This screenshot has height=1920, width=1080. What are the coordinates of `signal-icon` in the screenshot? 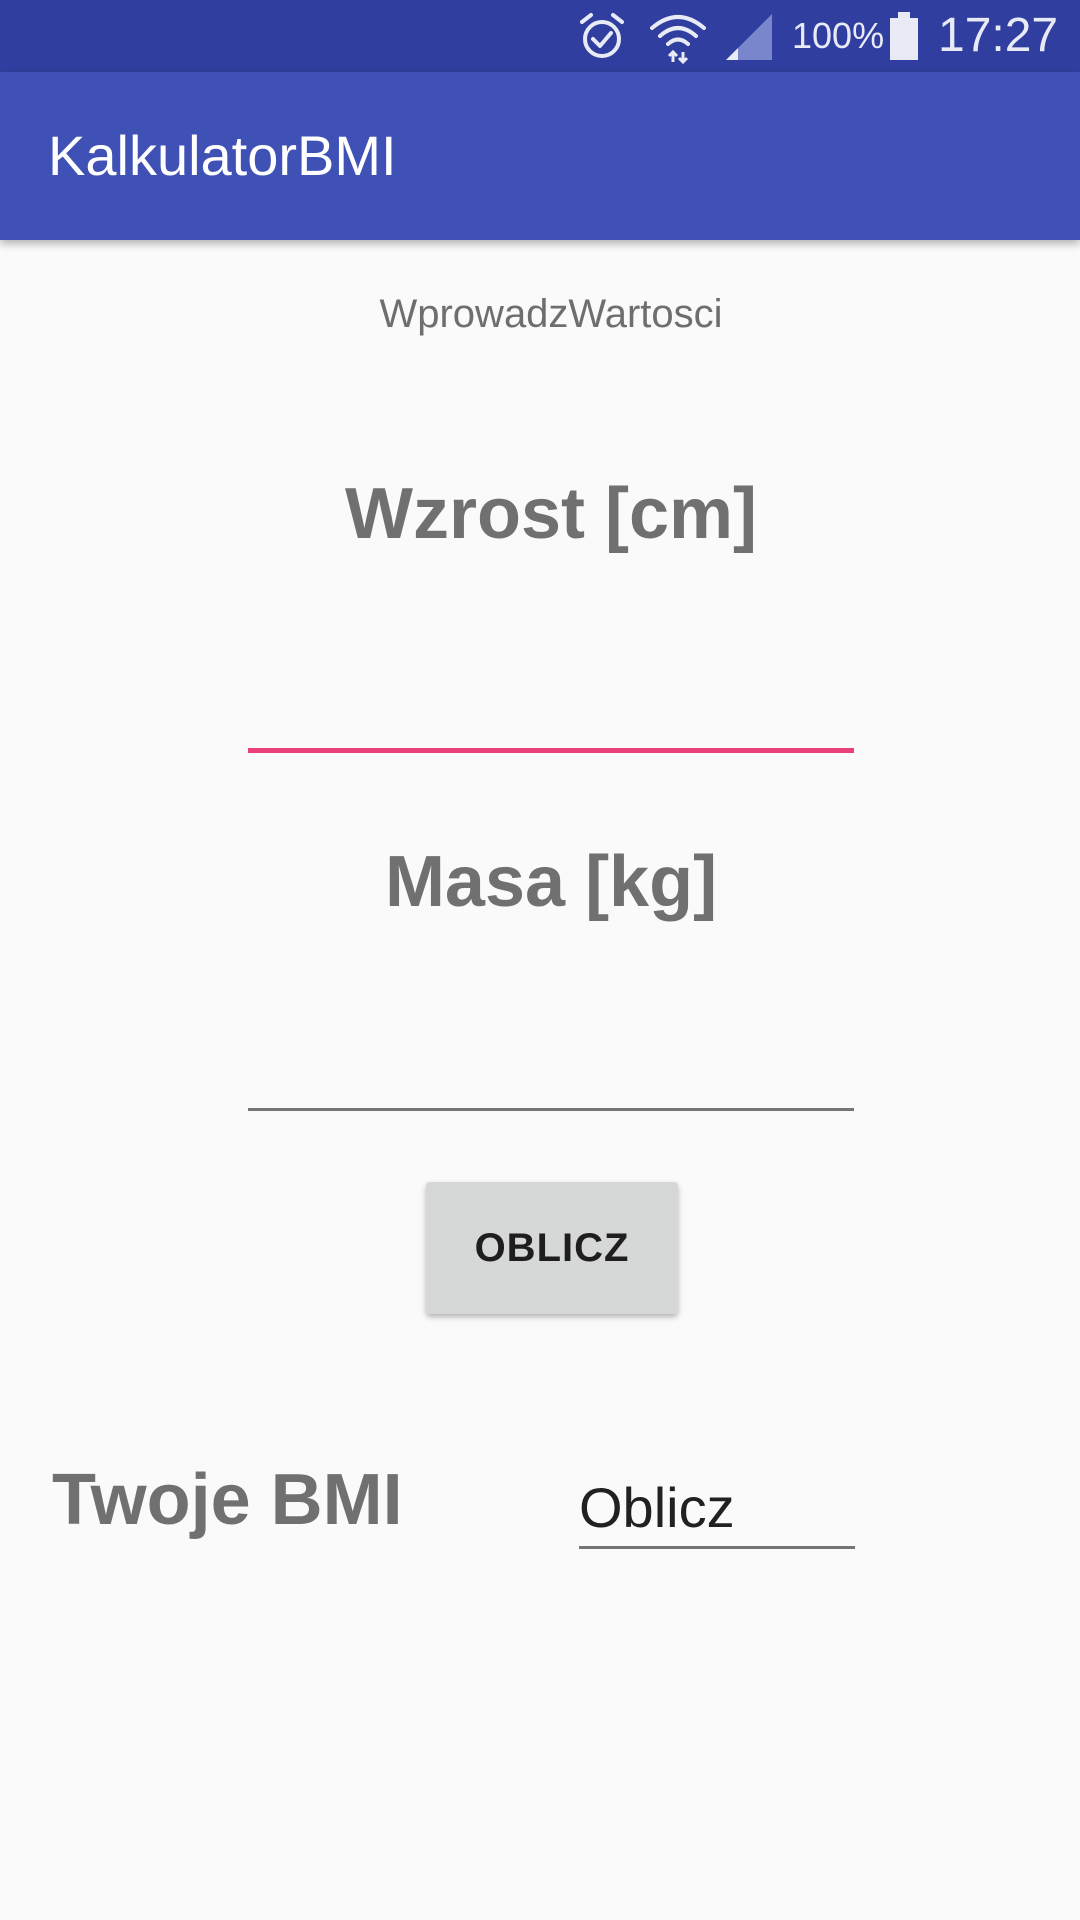 It's located at (749, 37).